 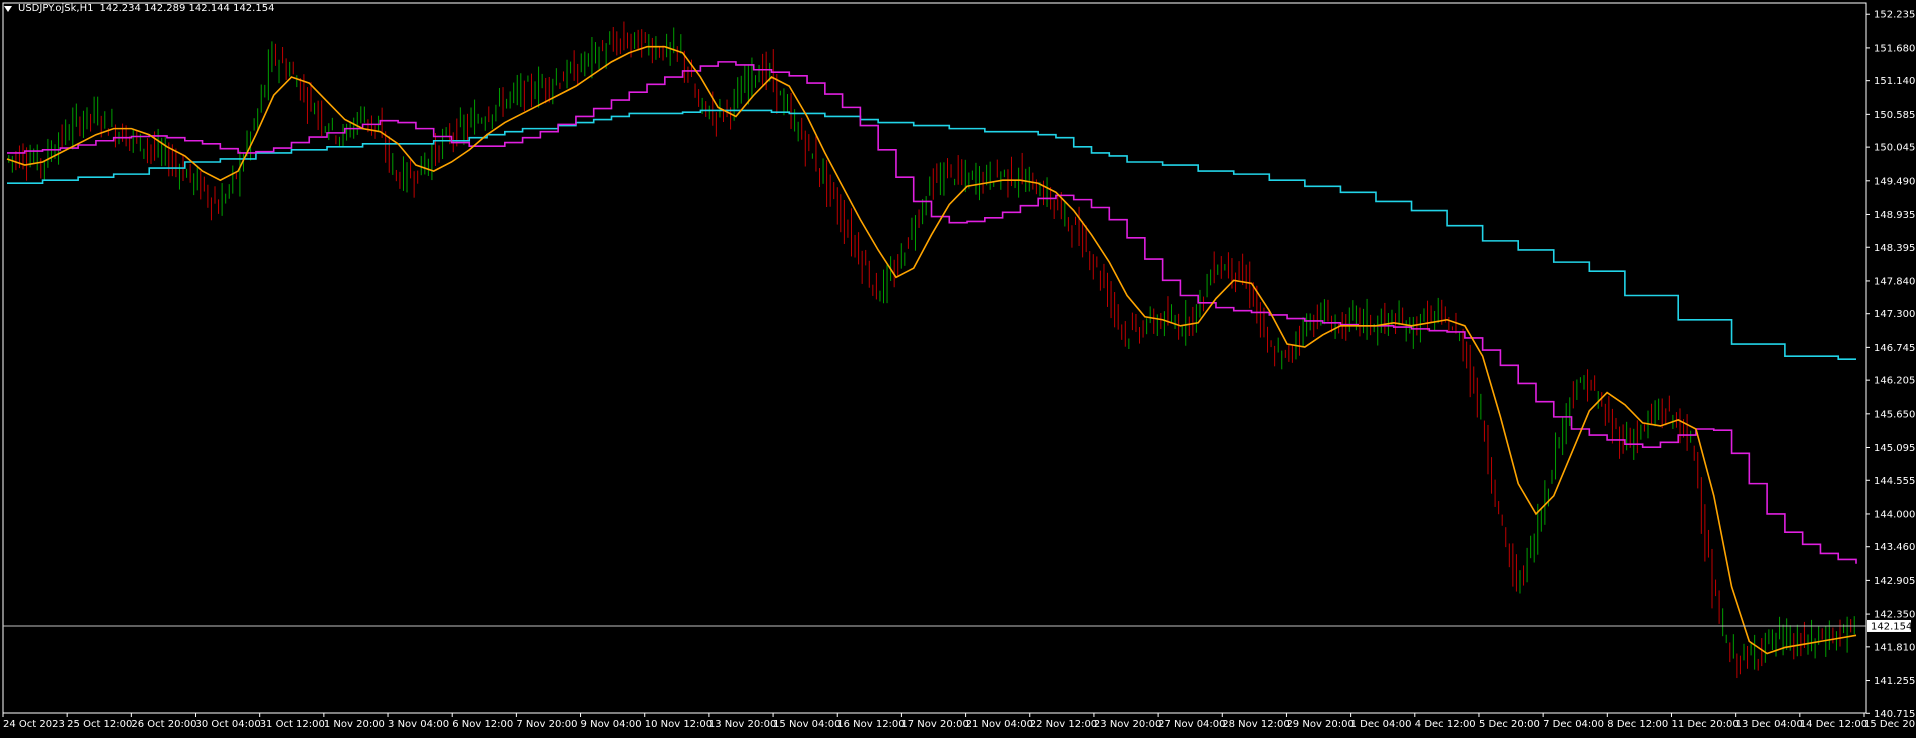 What do you see at coordinates (34, 724) in the screenshot?
I see `x-tick-label: 24 Oct 2023` at bounding box center [34, 724].